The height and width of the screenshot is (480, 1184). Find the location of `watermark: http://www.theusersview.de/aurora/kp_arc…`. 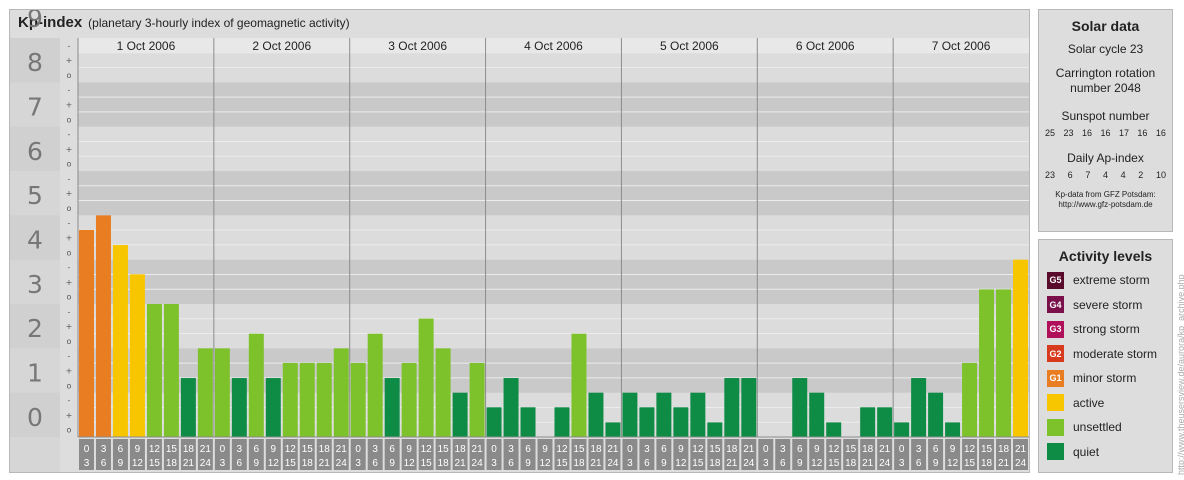

watermark: http://www.theusersview.de/aurora/kp_arc… is located at coordinates (1180, 374).